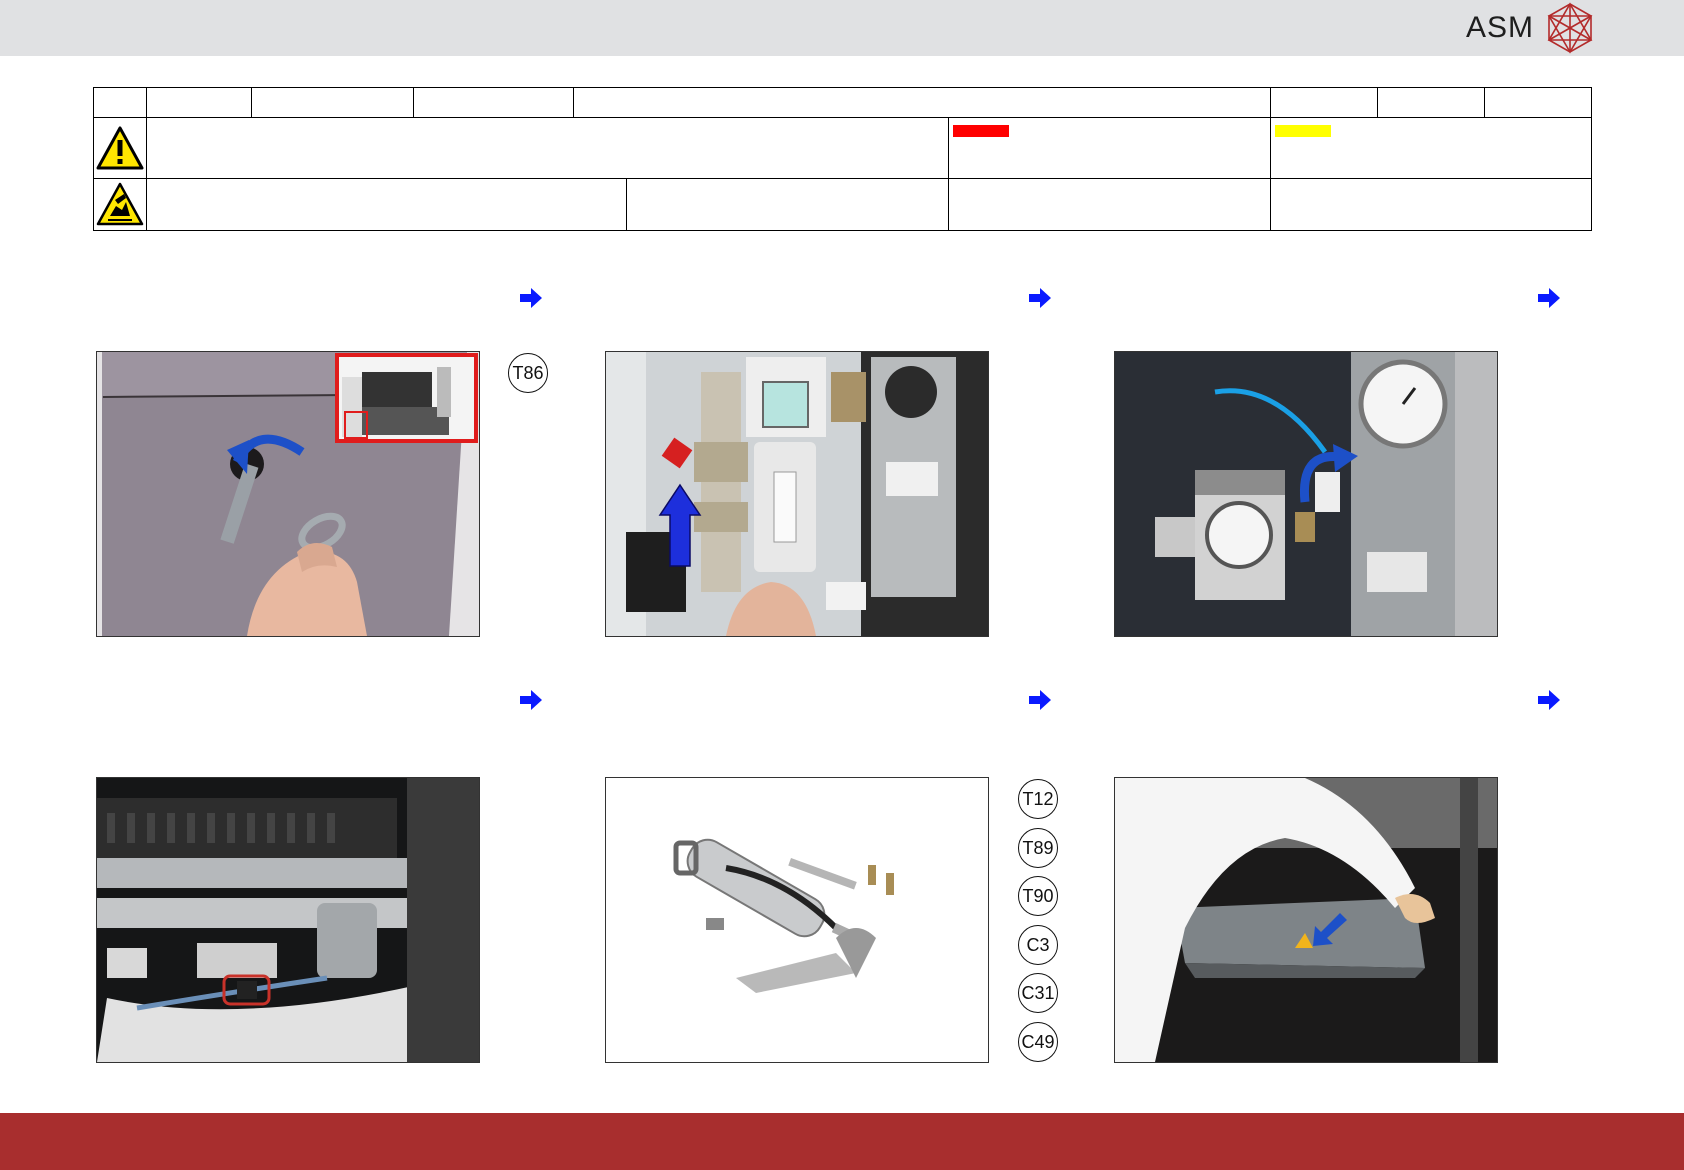  What do you see at coordinates (1038, 993) in the screenshot?
I see `tool-badge-c31: C31` at bounding box center [1038, 993].